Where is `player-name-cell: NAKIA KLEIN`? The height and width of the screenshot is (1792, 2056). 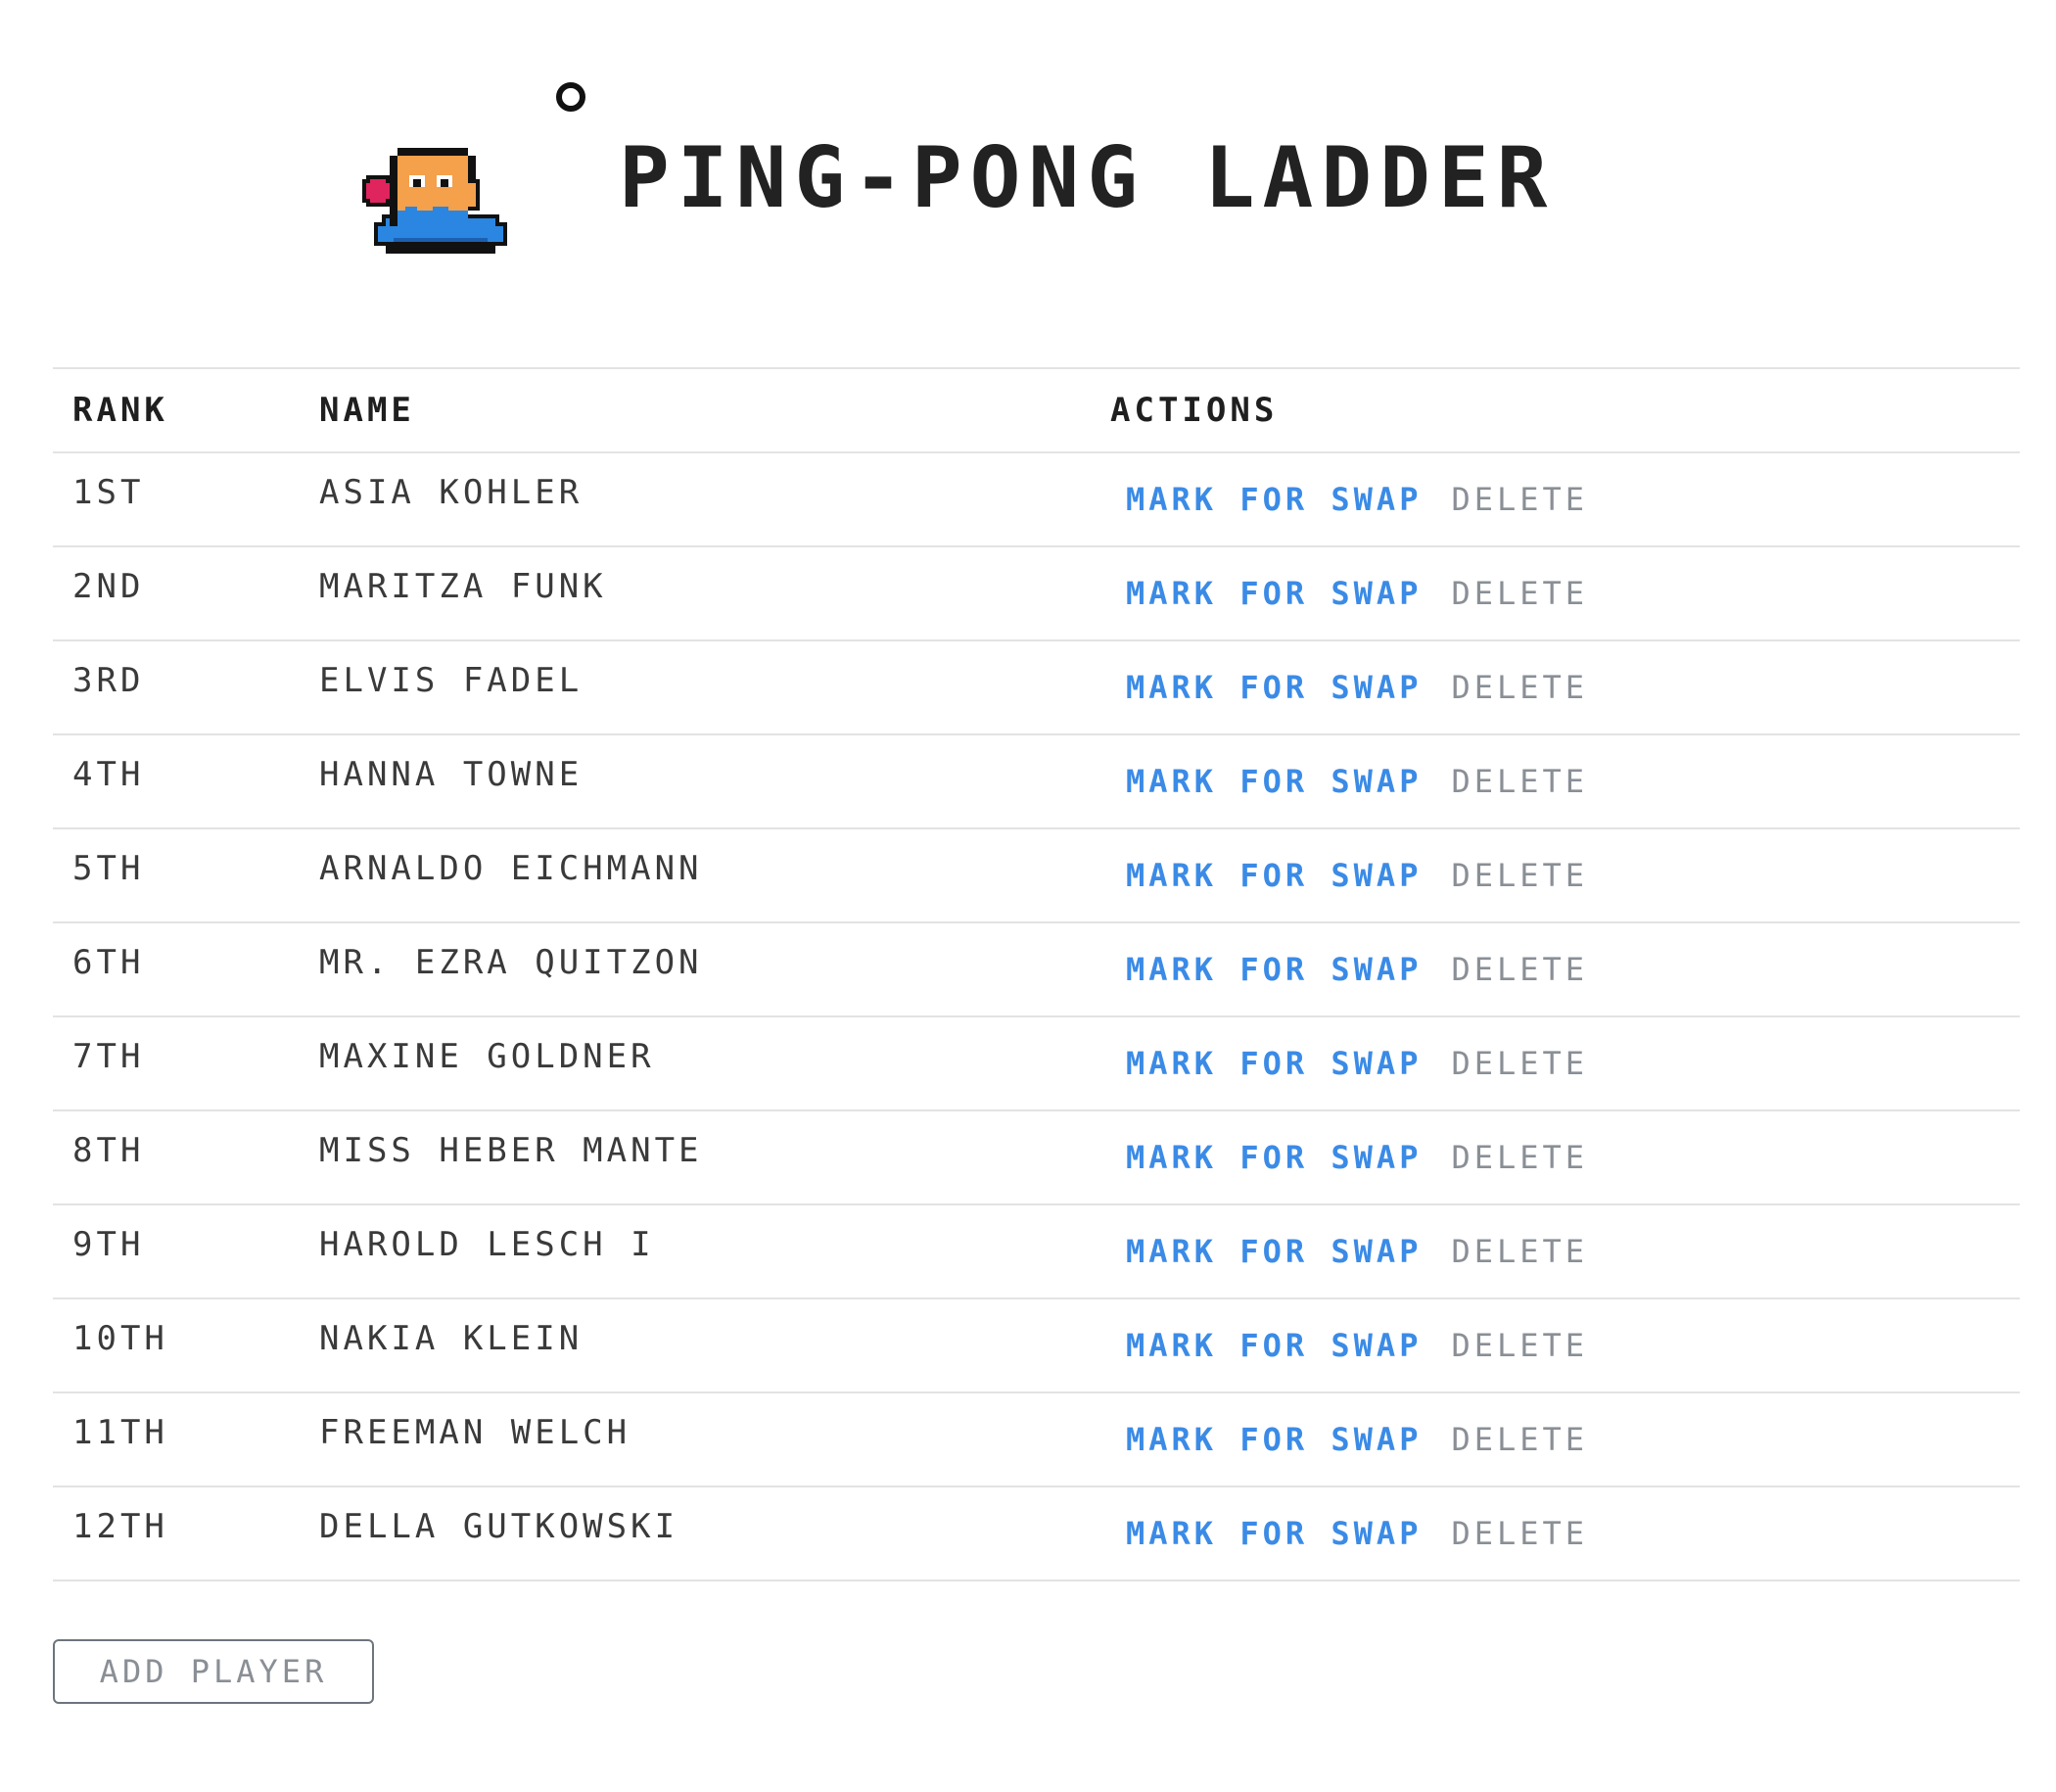 player-name-cell: NAKIA KLEIN is located at coordinates (451, 1339).